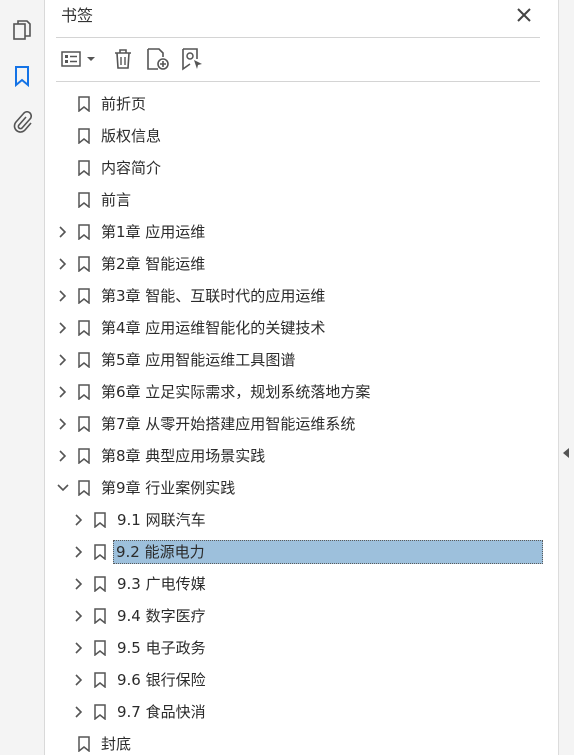 The image size is (574, 756). I want to click on bookmark-item: 前言, so click(103, 200).